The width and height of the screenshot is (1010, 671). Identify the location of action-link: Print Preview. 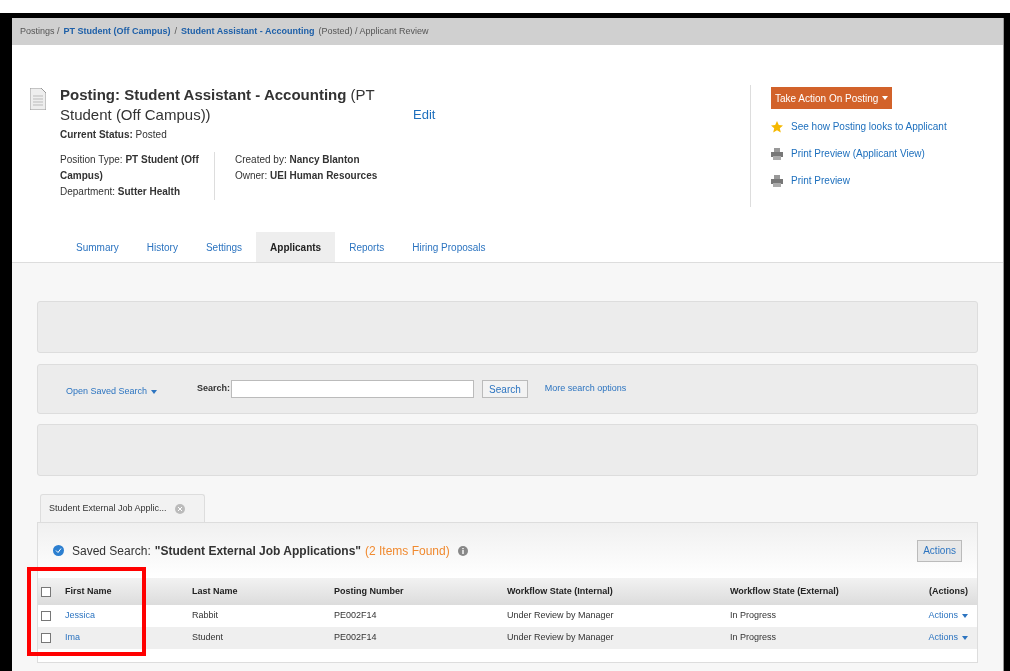
(820, 180).